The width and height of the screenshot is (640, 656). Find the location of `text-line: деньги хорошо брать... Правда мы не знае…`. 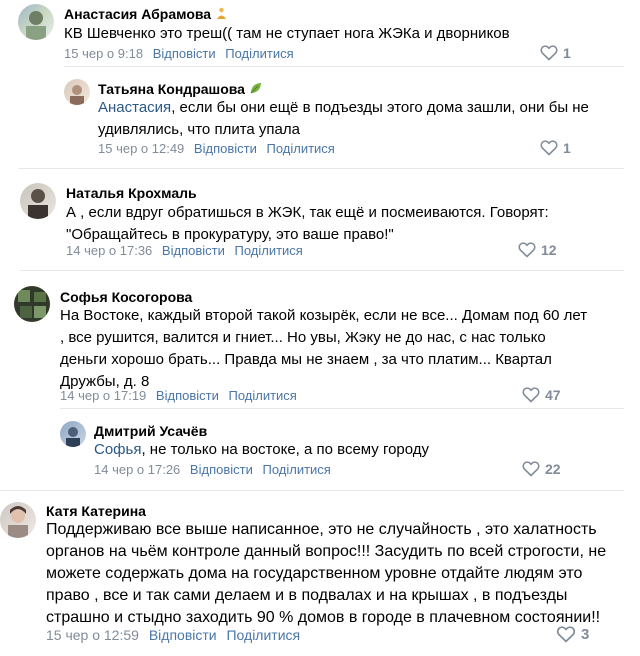

text-line: деньги хорошо брать... Правда мы не знае… is located at coordinates (306, 359).